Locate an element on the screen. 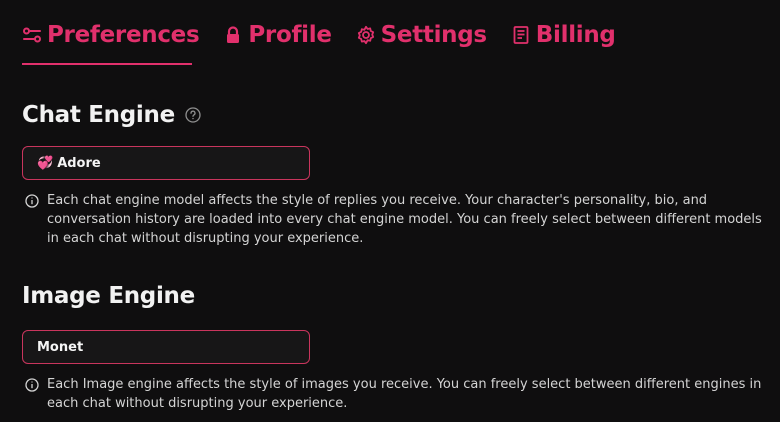 The height and width of the screenshot is (422, 780). tab-profile: Profile is located at coordinates (277, 35).